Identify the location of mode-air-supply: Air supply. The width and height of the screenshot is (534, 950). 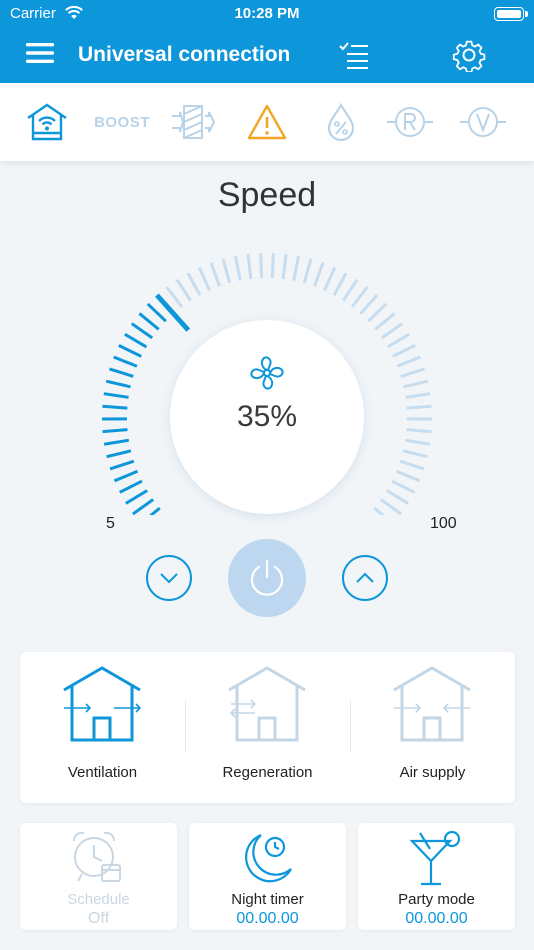
(432, 727).